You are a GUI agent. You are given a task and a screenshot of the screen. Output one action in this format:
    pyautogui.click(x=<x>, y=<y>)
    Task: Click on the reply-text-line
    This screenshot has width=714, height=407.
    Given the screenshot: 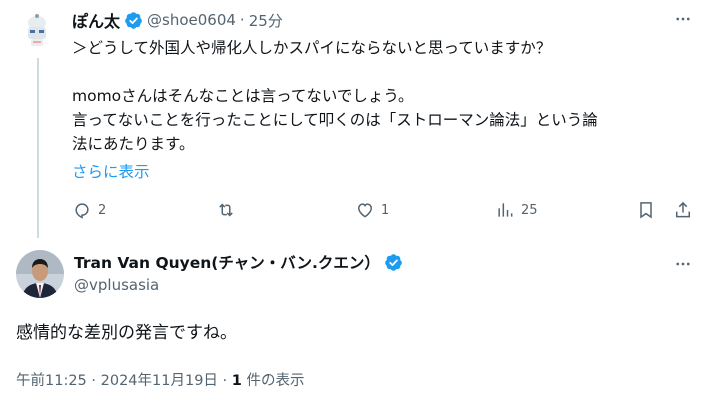 What is the action you would take?
    pyautogui.click(x=384, y=72)
    